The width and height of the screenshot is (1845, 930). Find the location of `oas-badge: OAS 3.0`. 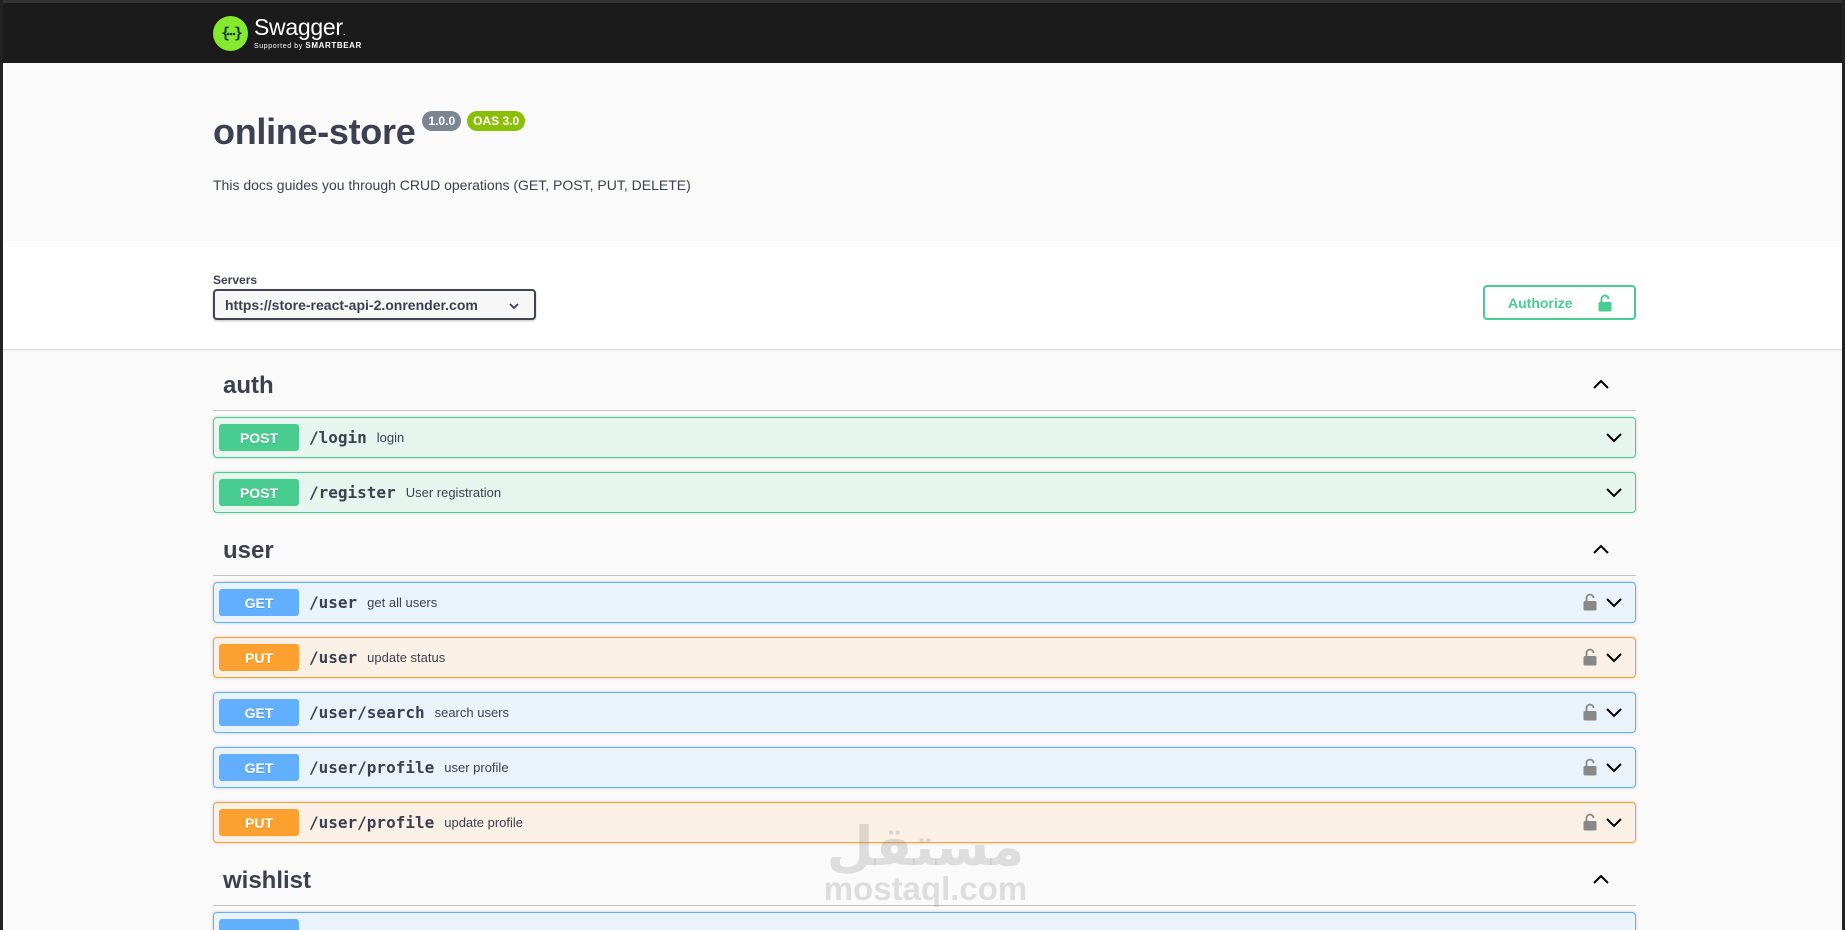

oas-badge: OAS 3.0 is located at coordinates (496, 121).